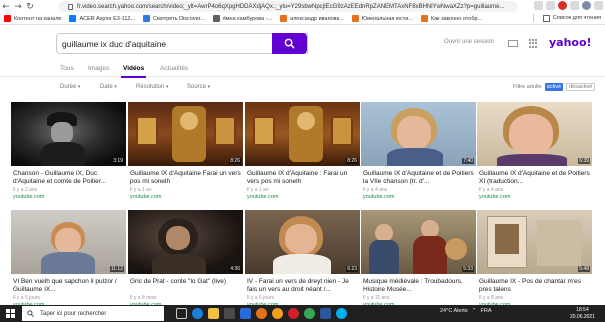 The height and width of the screenshot is (322, 605). Describe the element at coordinates (468, 269) in the screenshot. I see `video-duration: 5:33` at that location.